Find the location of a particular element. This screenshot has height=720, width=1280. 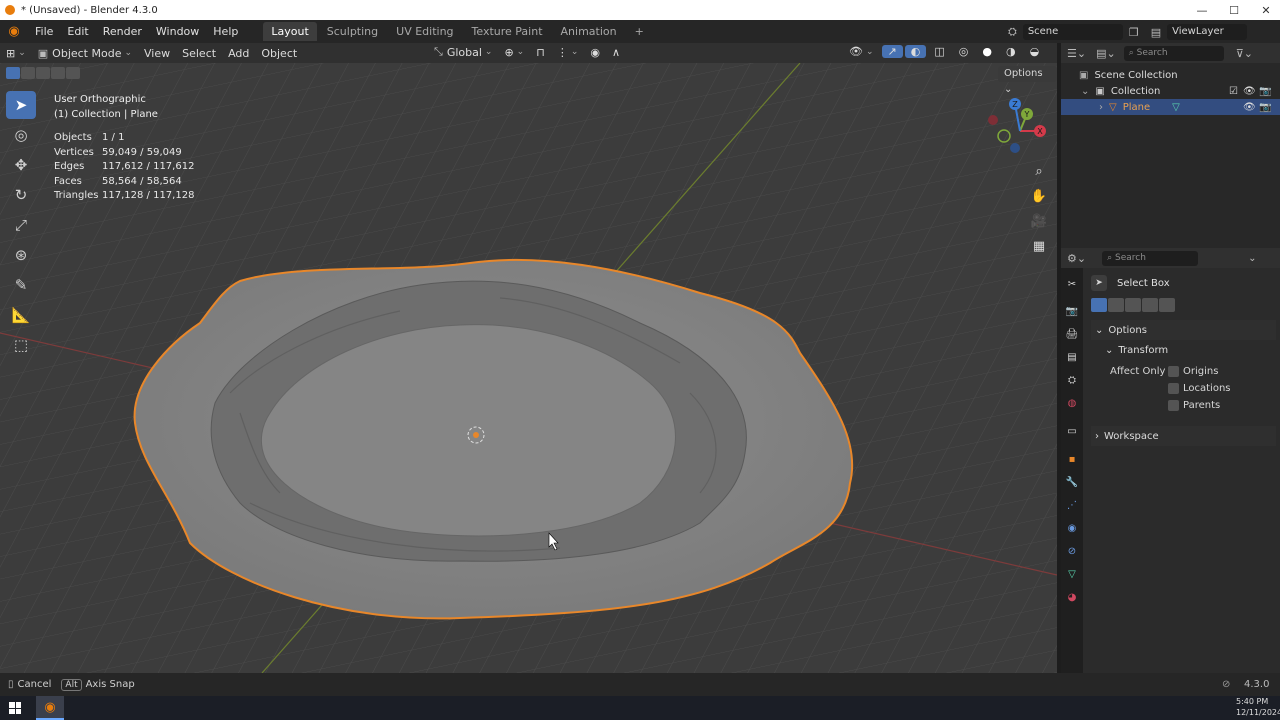

view-layer-selector: ViewLayer is located at coordinates (1207, 32).